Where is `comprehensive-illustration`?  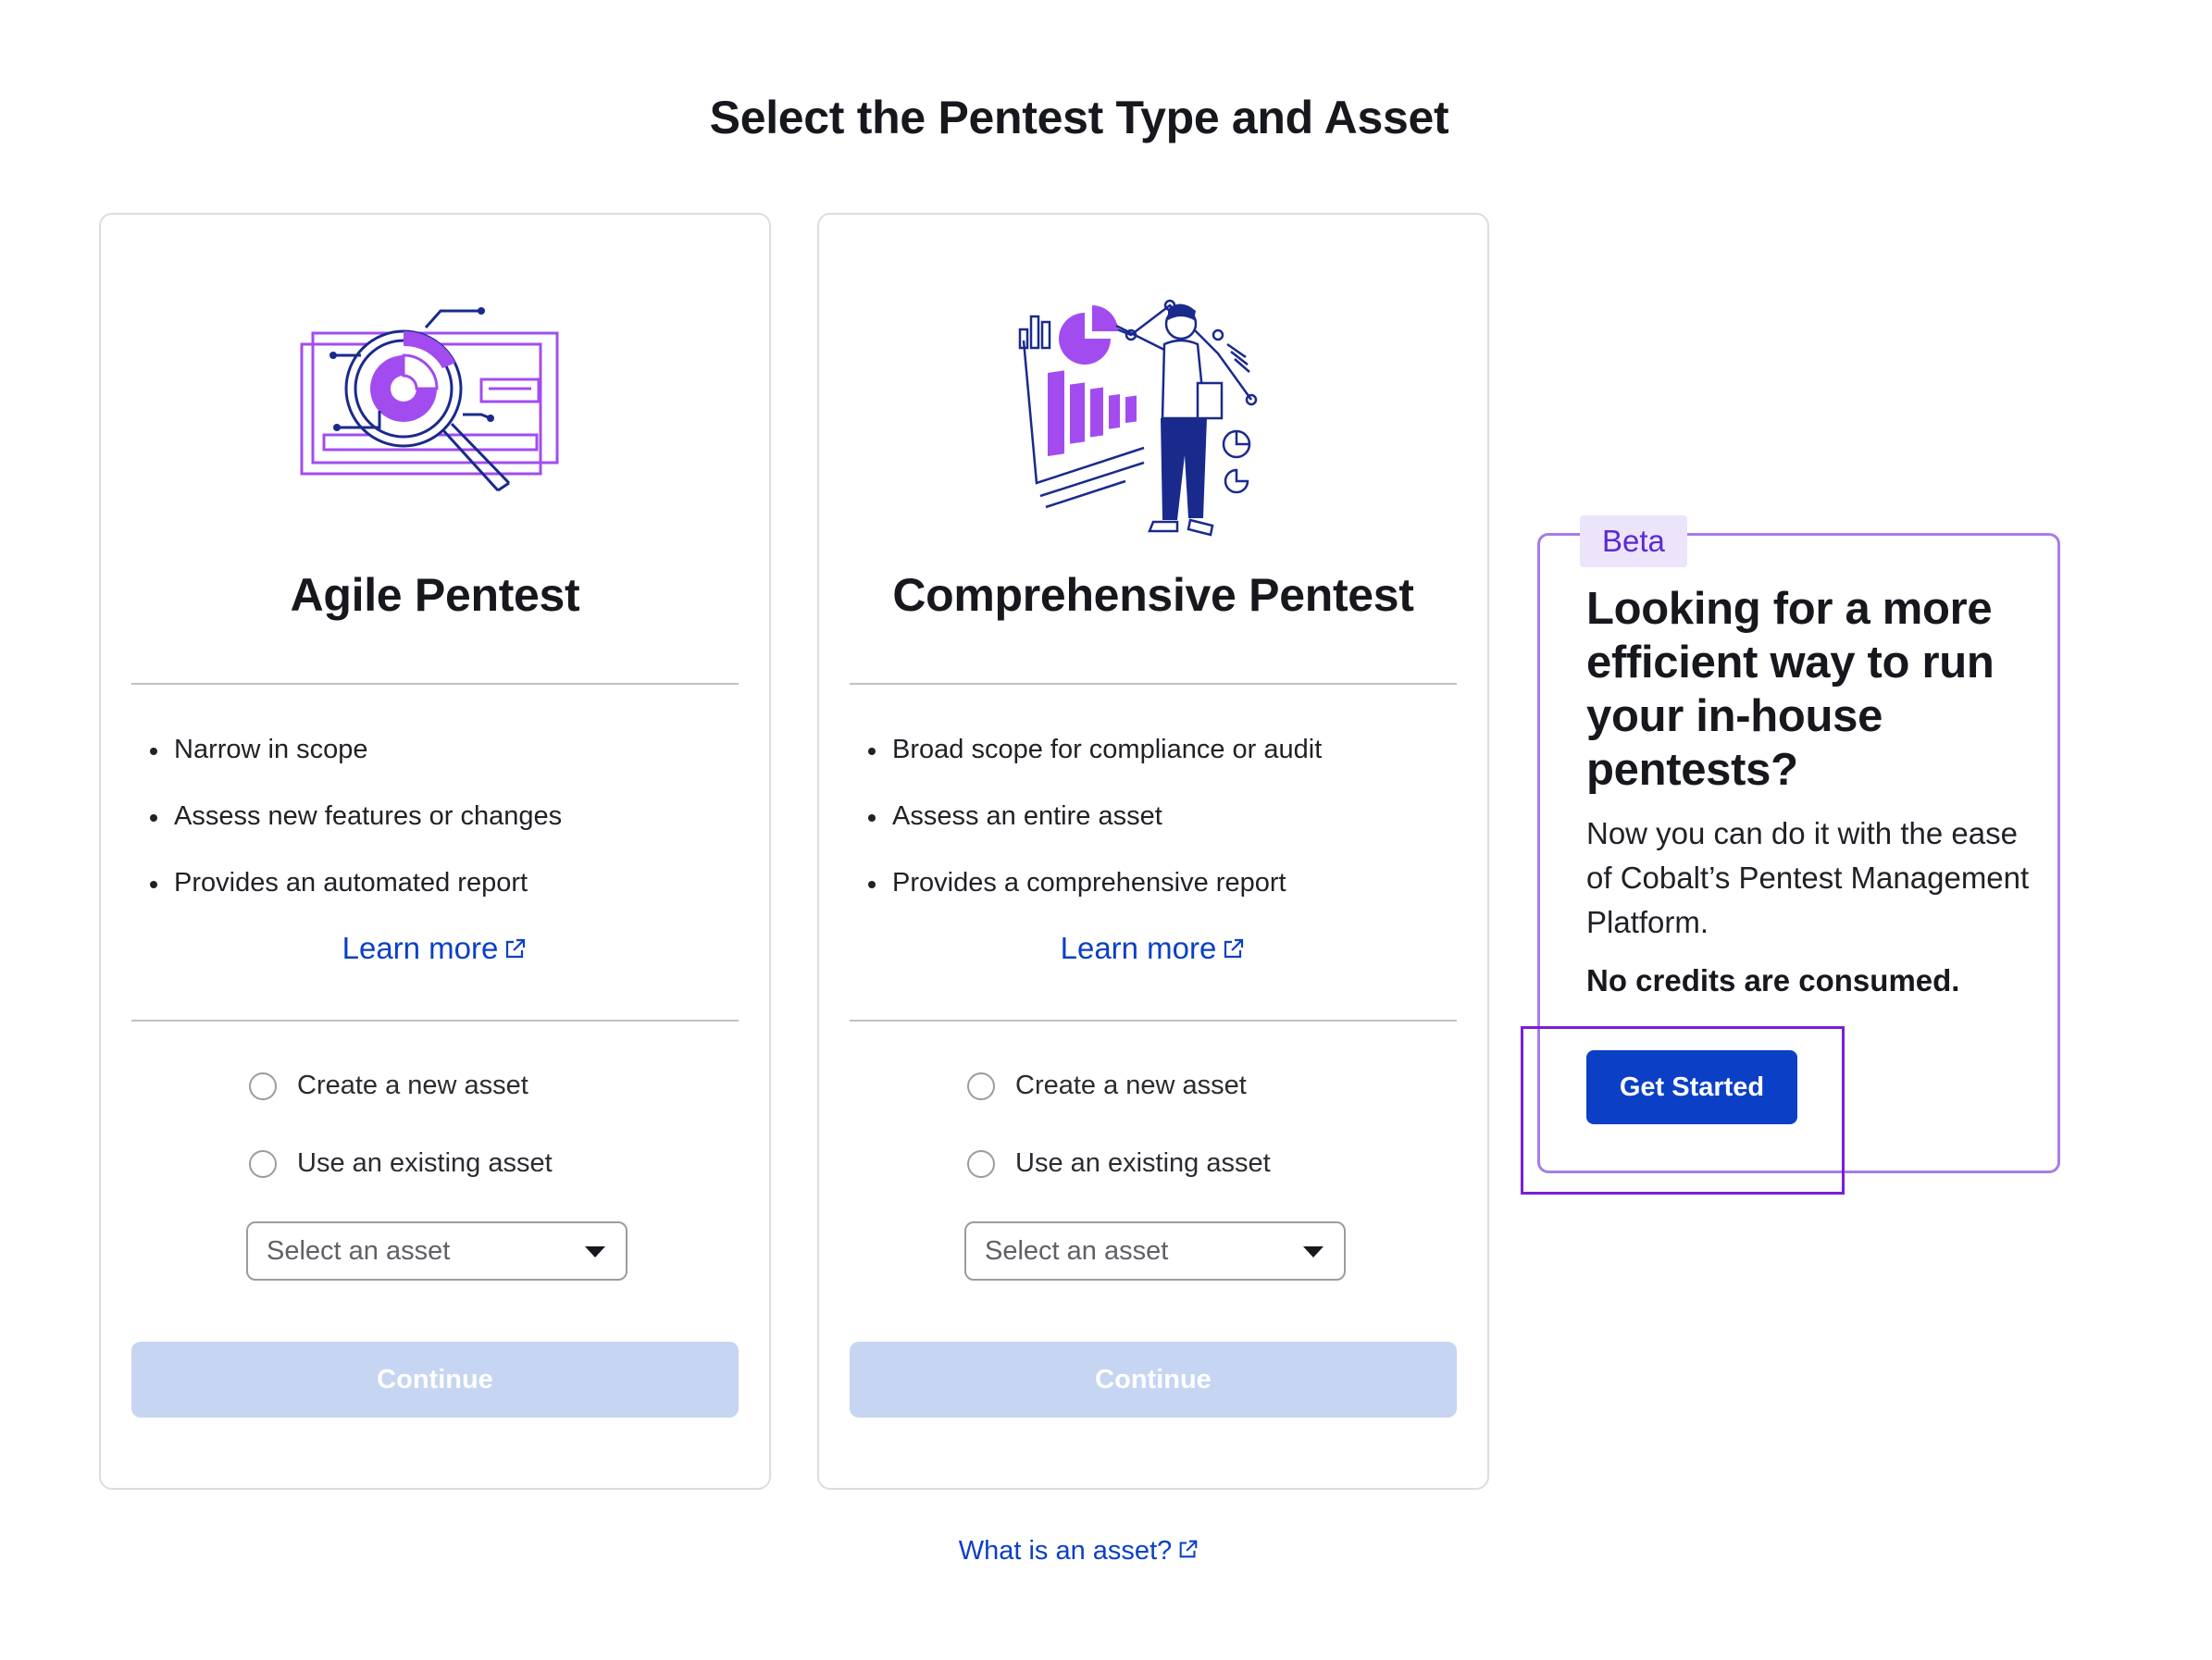 comprehensive-illustration is located at coordinates (1153, 414).